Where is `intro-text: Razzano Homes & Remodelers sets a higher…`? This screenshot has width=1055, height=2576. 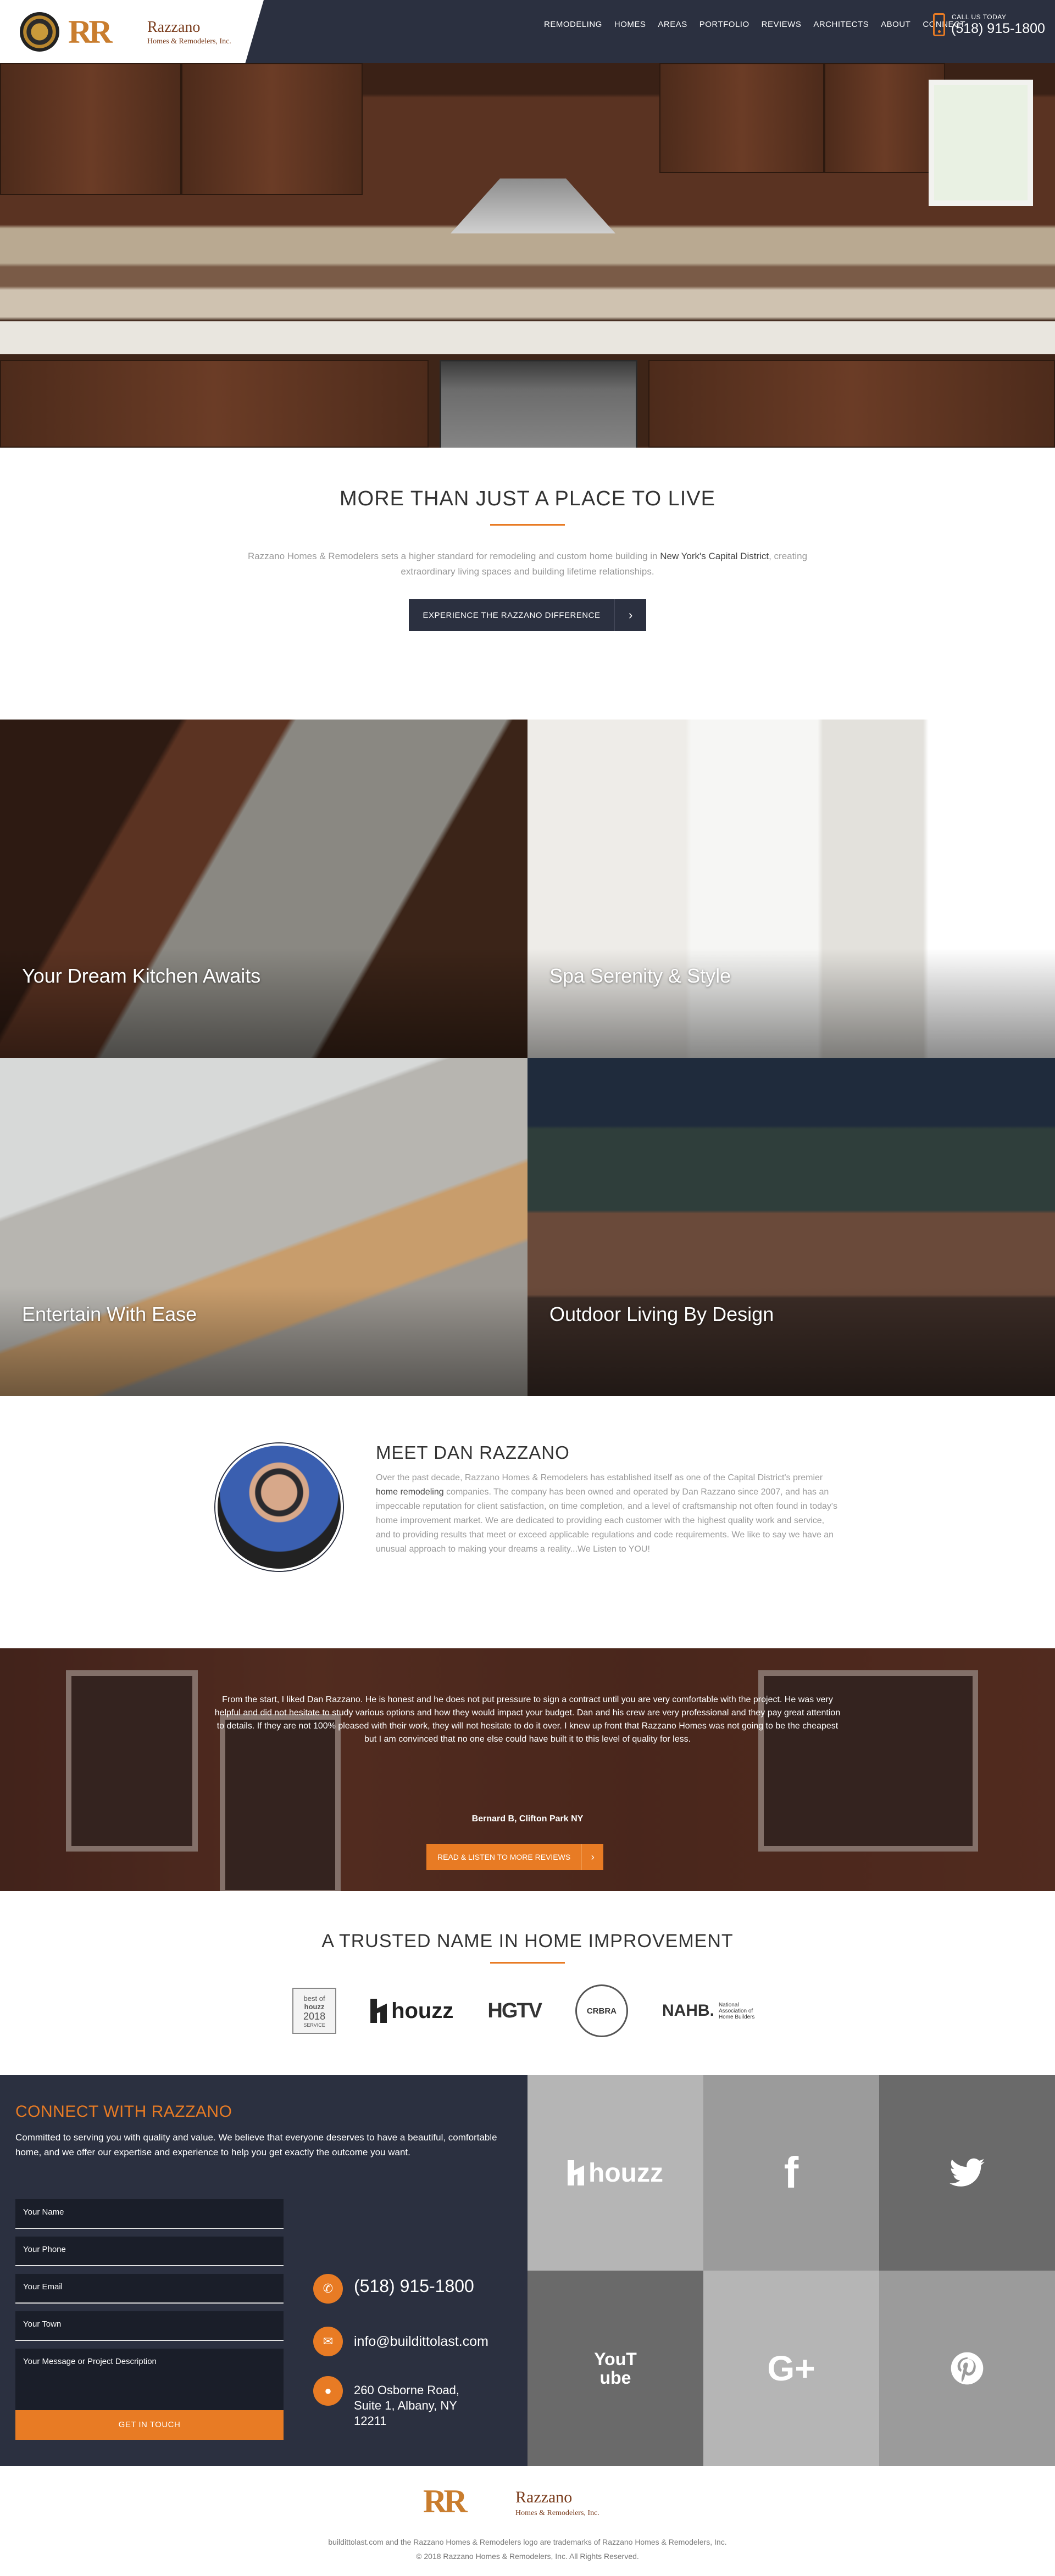 intro-text: Razzano Homes & Remodelers sets a higher… is located at coordinates (527, 564).